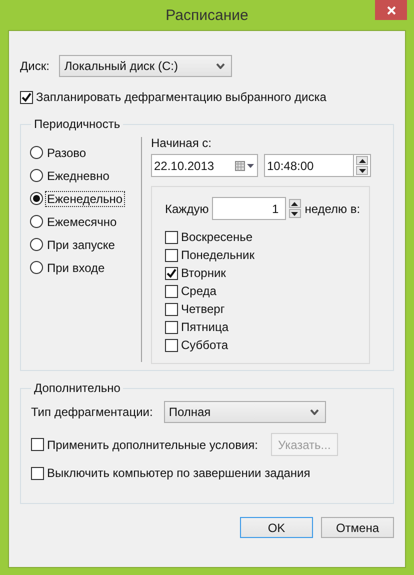  What do you see at coordinates (357, 527) in the screenshot?
I see `cancel-button: Отмена` at bounding box center [357, 527].